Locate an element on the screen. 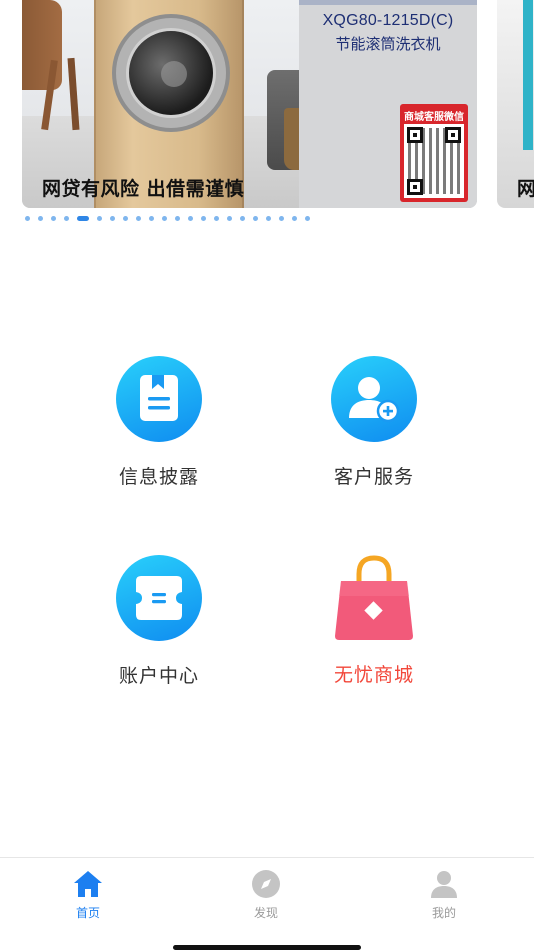 The width and height of the screenshot is (534, 950). menu-account-center: 账户中心 is located at coordinates (159, 621).